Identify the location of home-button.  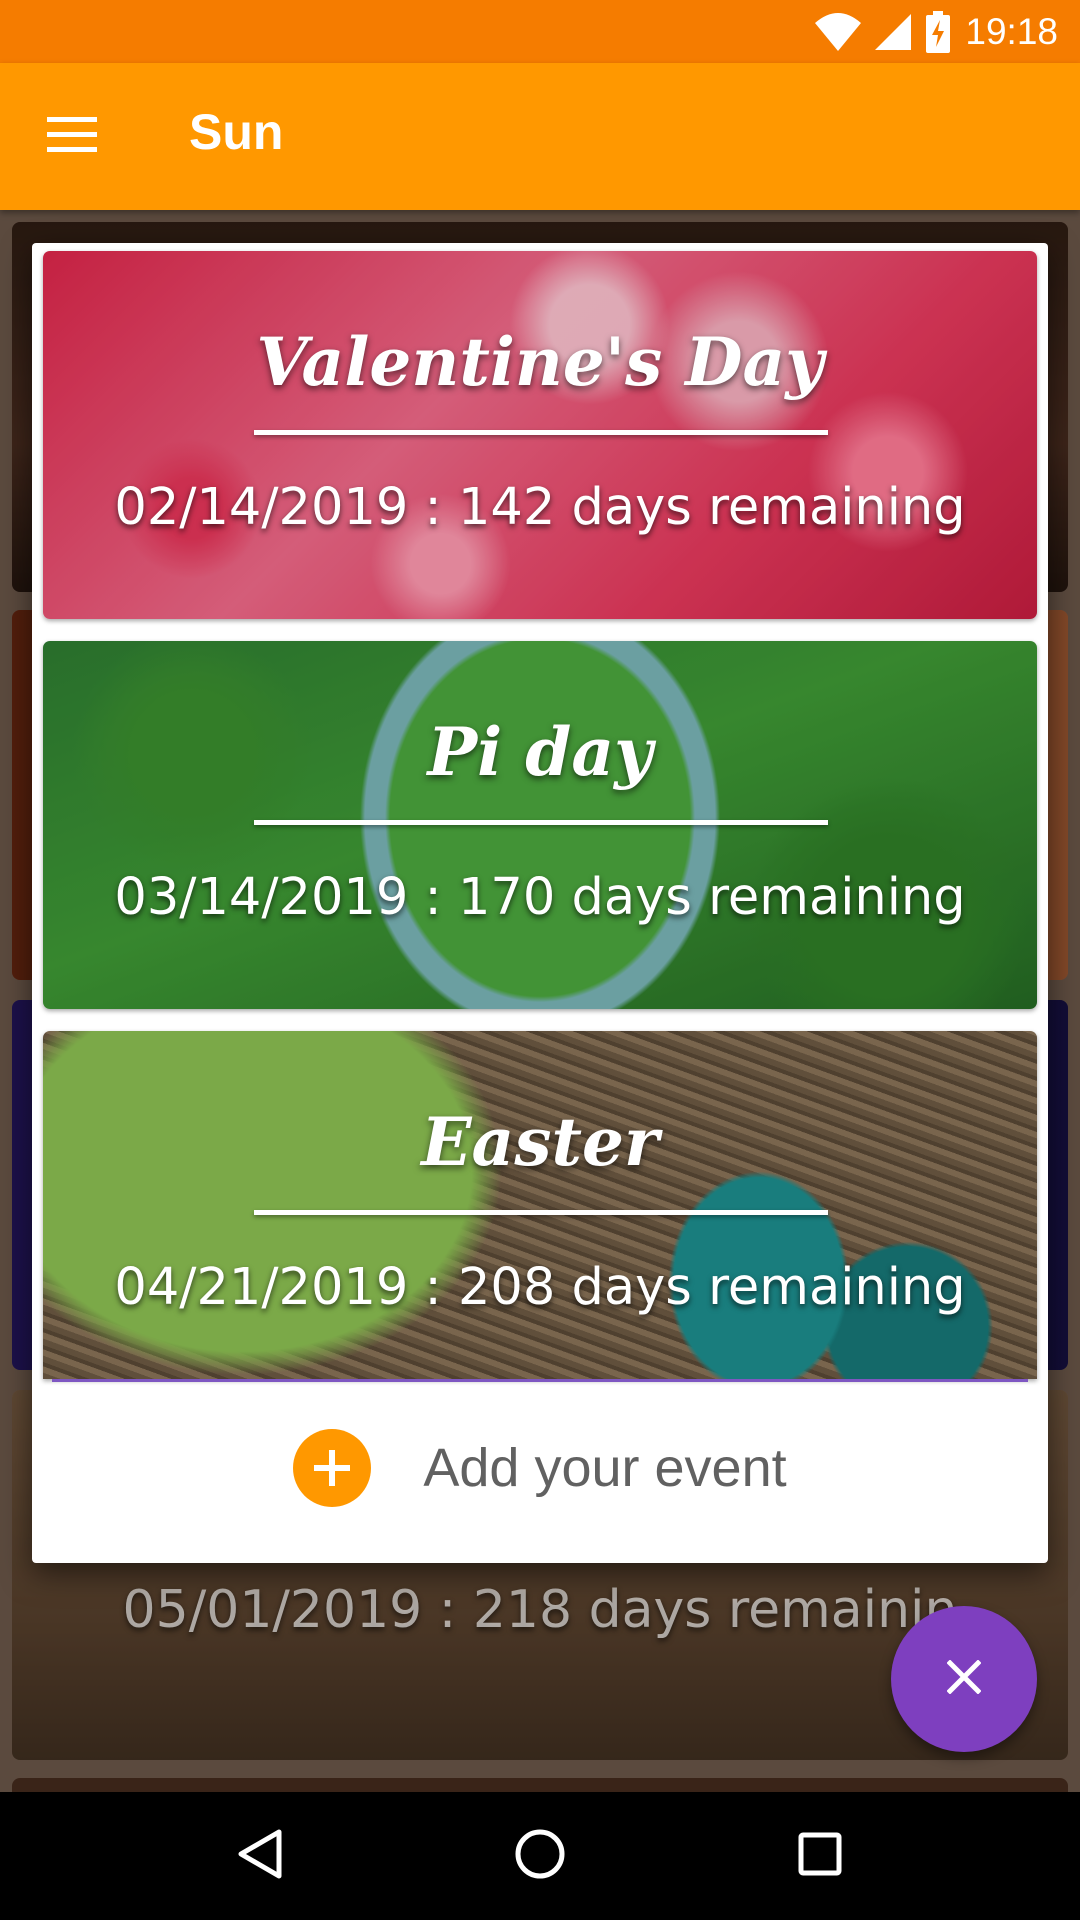
(540, 1856).